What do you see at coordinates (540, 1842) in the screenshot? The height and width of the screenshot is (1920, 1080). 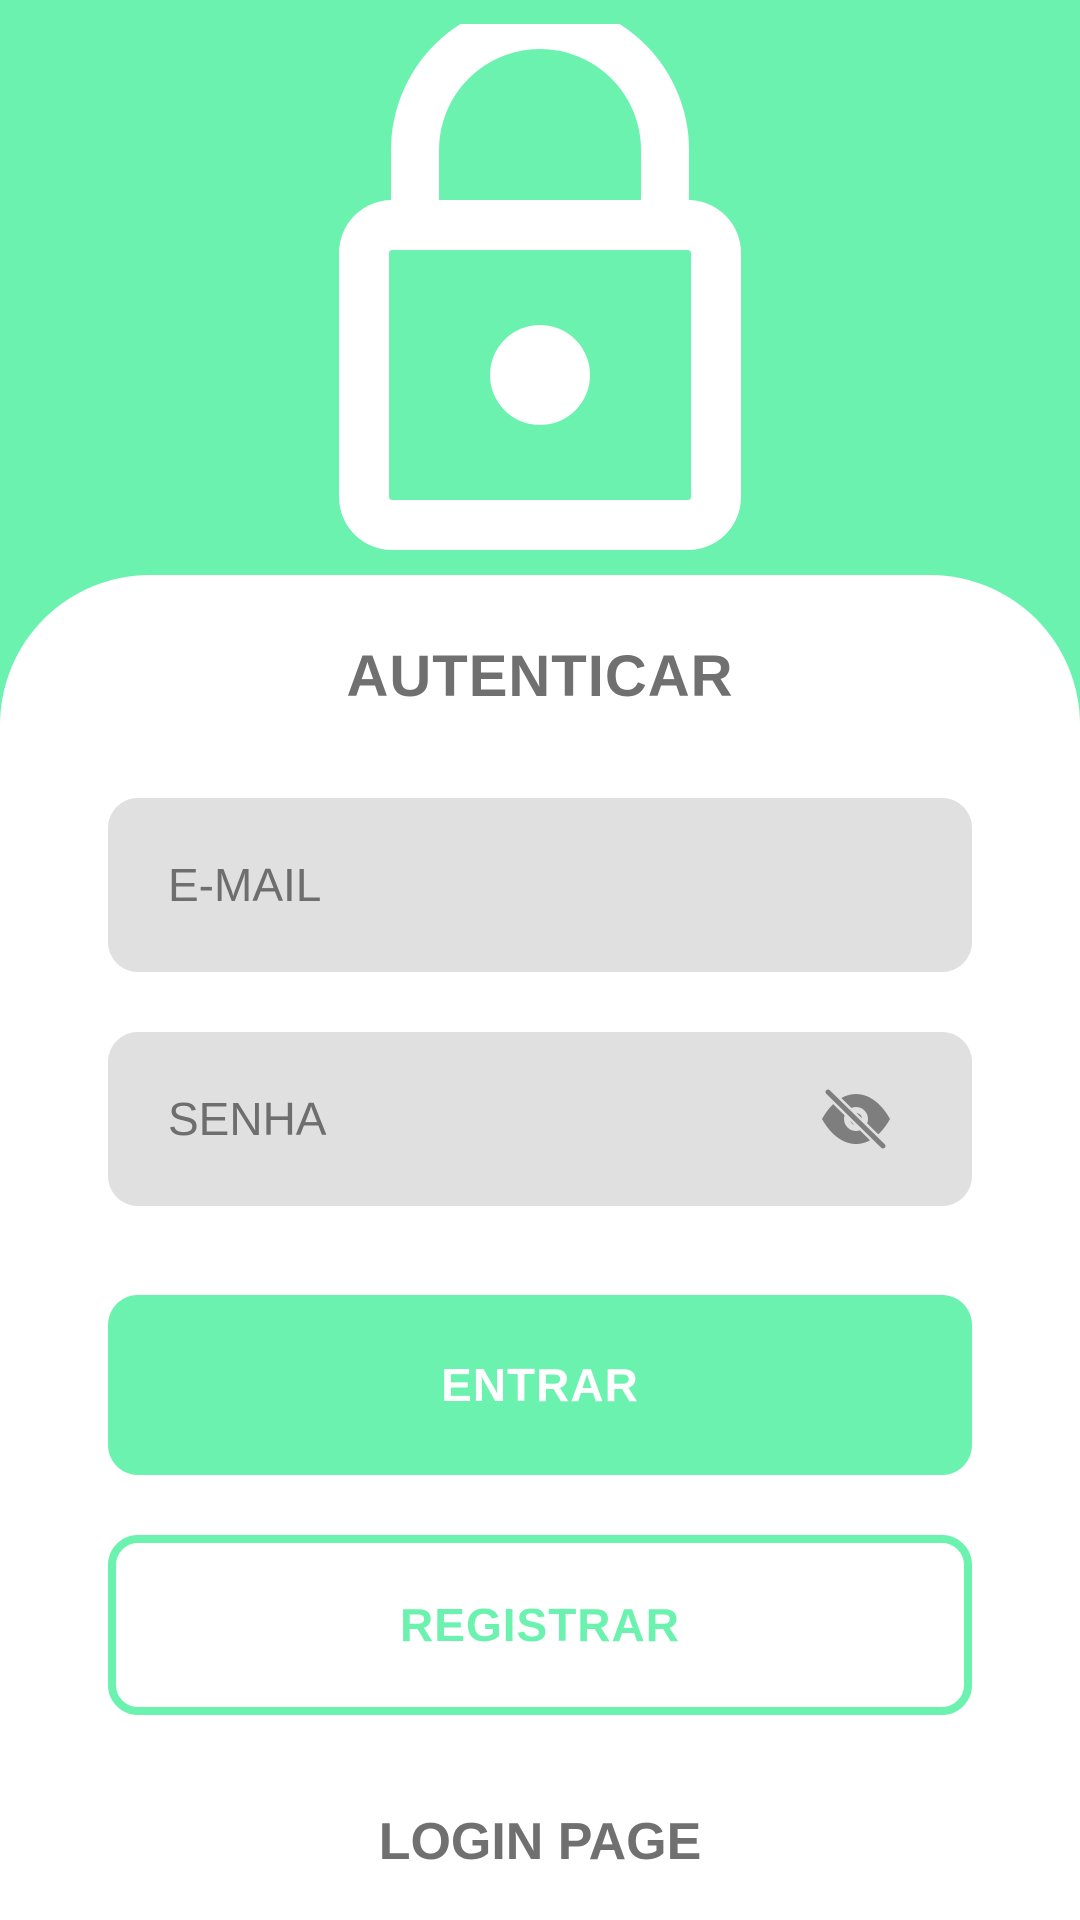 I see `page-title: LOGIN PAGE` at bounding box center [540, 1842].